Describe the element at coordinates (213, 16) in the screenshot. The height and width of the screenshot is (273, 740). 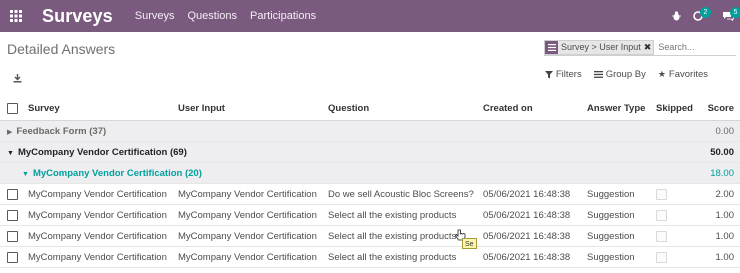
I see `menu-questions: Questions` at that location.